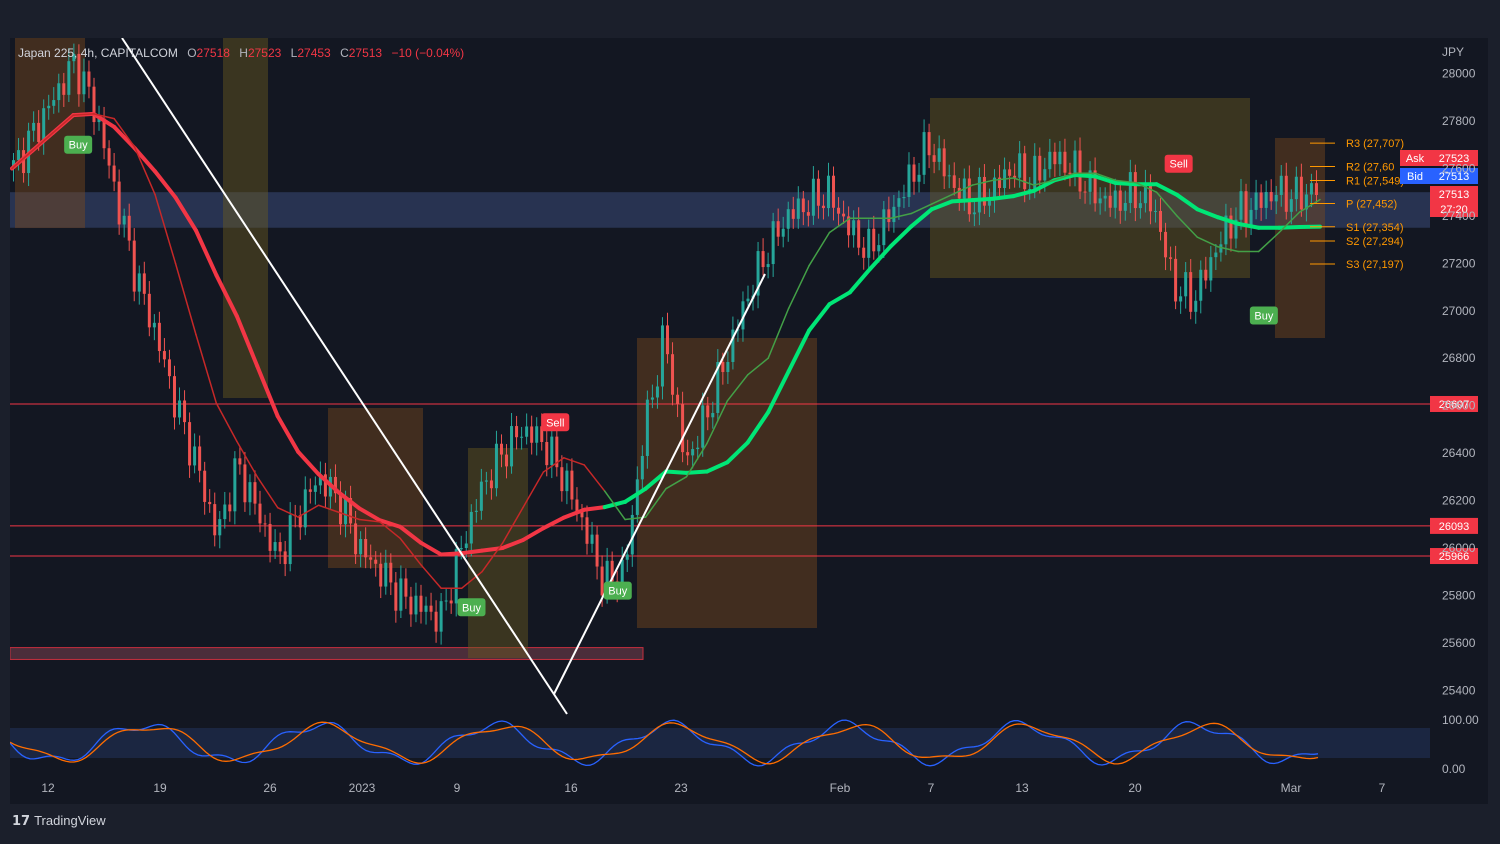  What do you see at coordinates (1459, 453) in the screenshot?
I see `y-tick-label: 26400` at bounding box center [1459, 453].